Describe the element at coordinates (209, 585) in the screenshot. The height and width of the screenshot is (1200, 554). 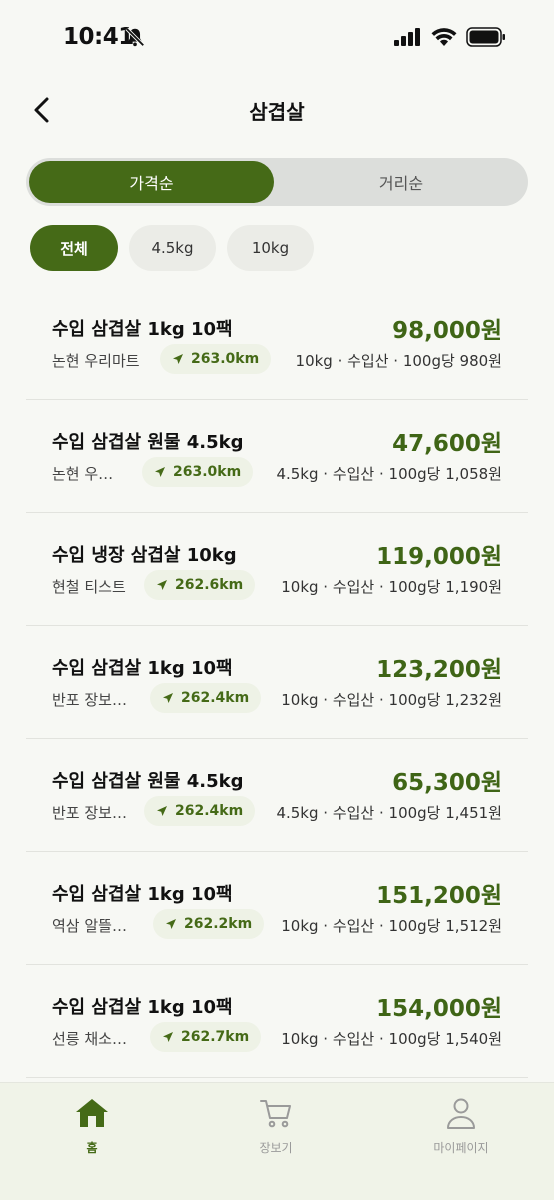
I see `distance-value: 262.6km` at that location.